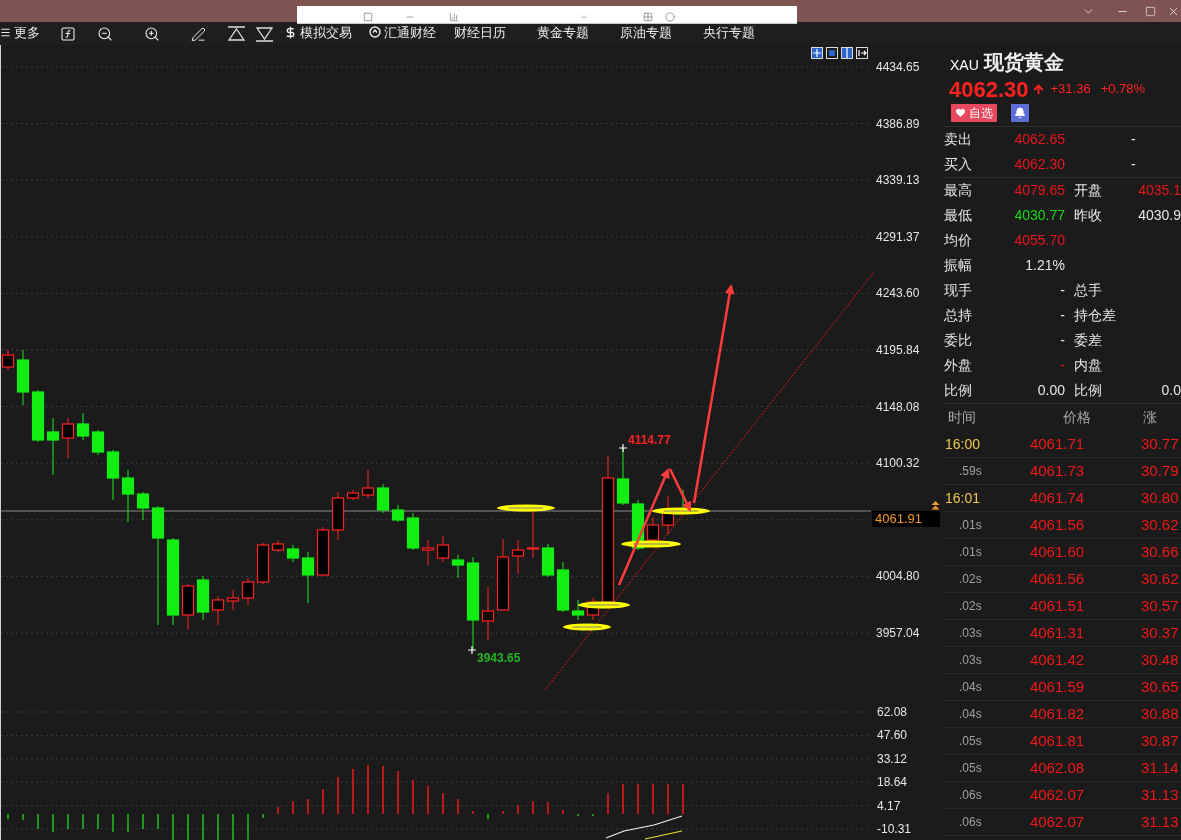 This screenshot has height=840, width=1181. Describe the element at coordinates (958, 240) in the screenshot. I see `stat-label: 均价` at that location.